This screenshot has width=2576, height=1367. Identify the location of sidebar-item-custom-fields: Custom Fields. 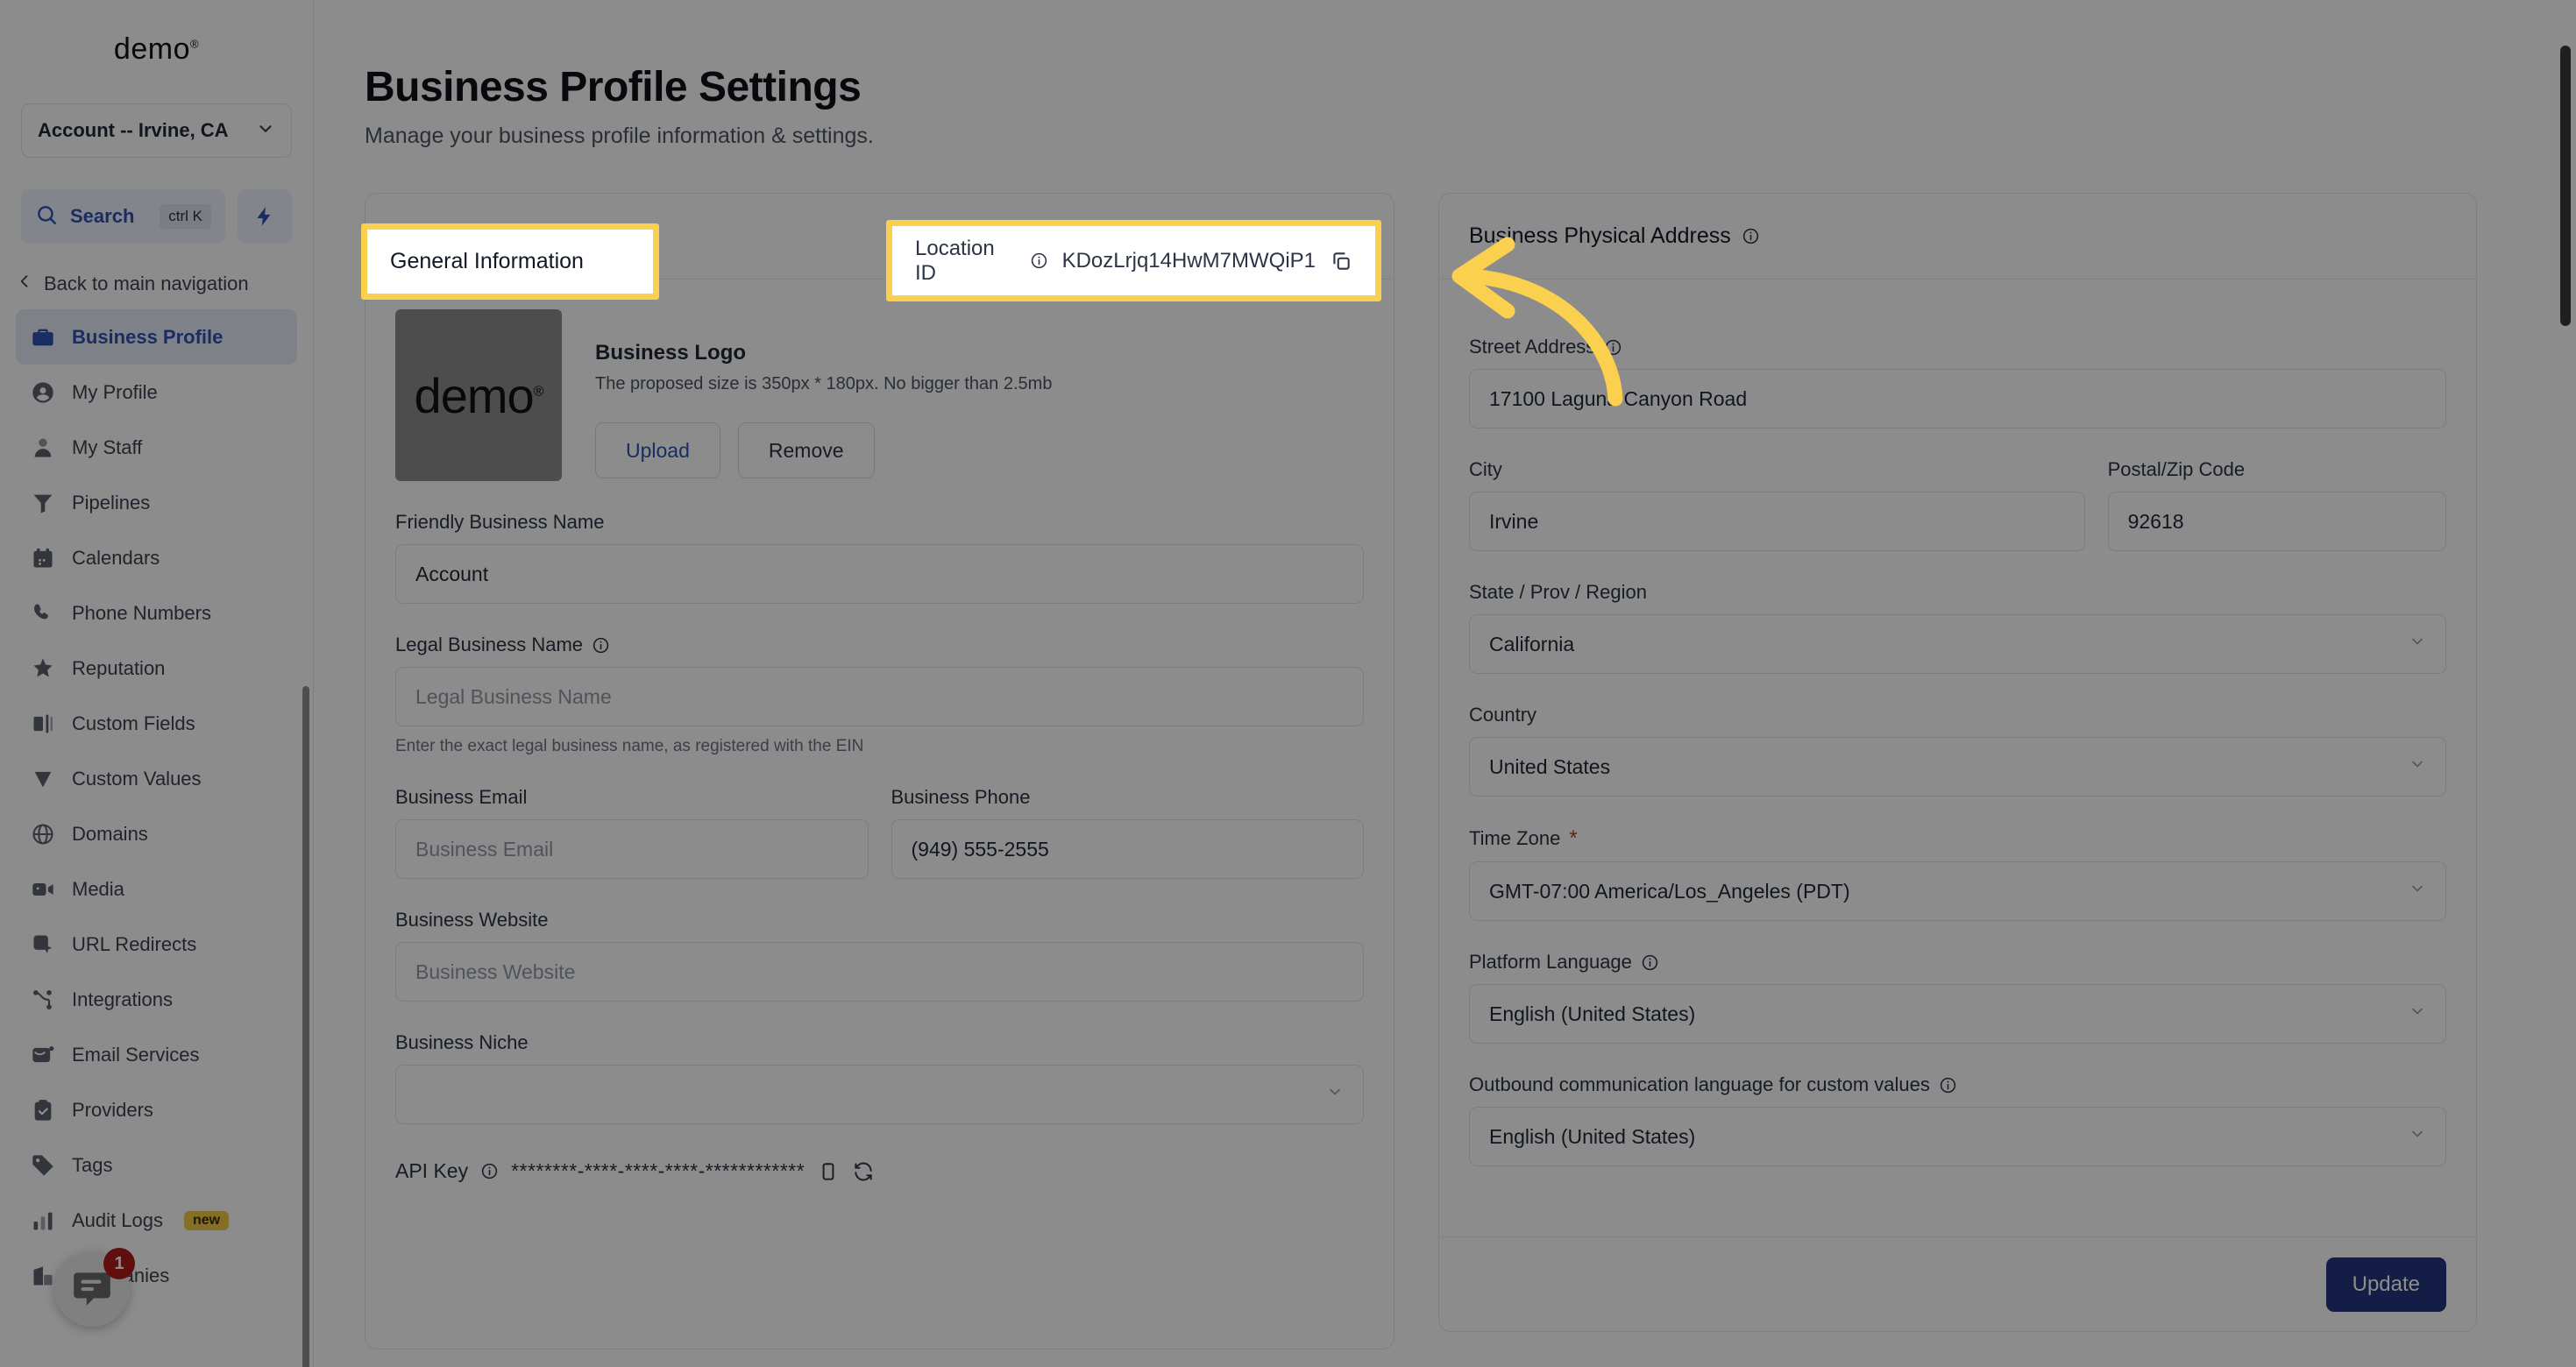
(156, 723).